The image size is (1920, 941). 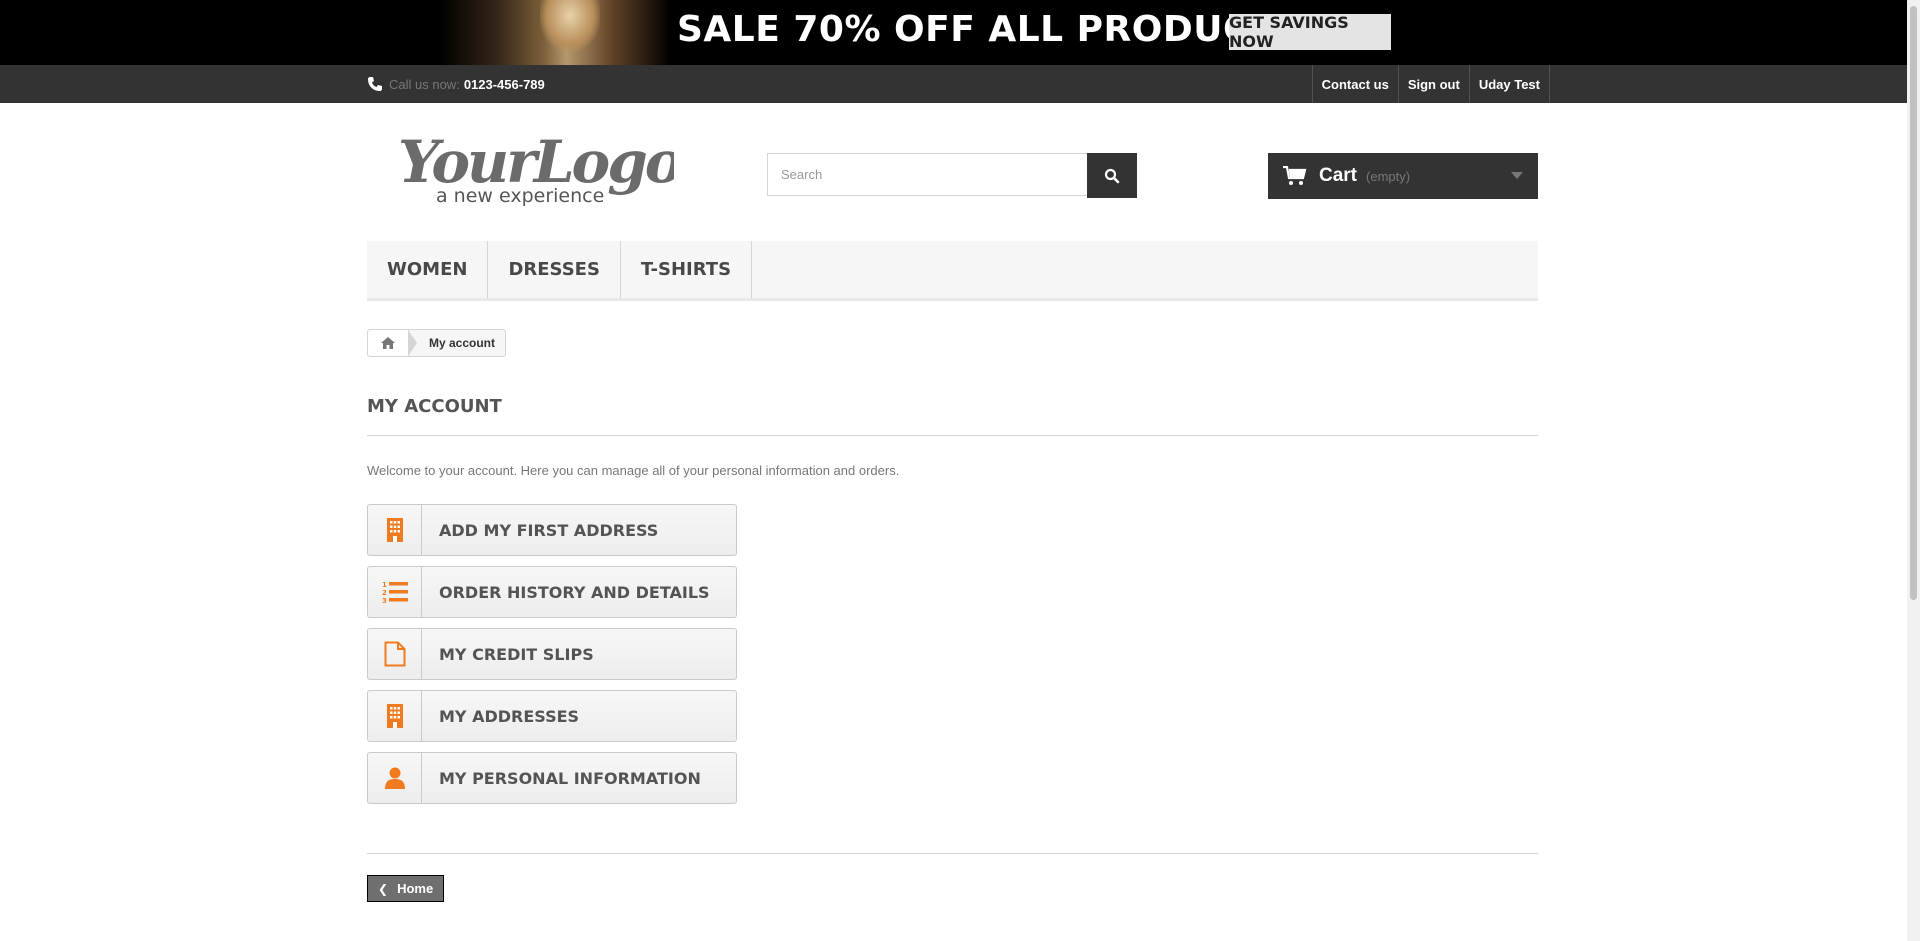 What do you see at coordinates (509, 716) in the screenshot?
I see `button-label: MY ADDRESSES` at bounding box center [509, 716].